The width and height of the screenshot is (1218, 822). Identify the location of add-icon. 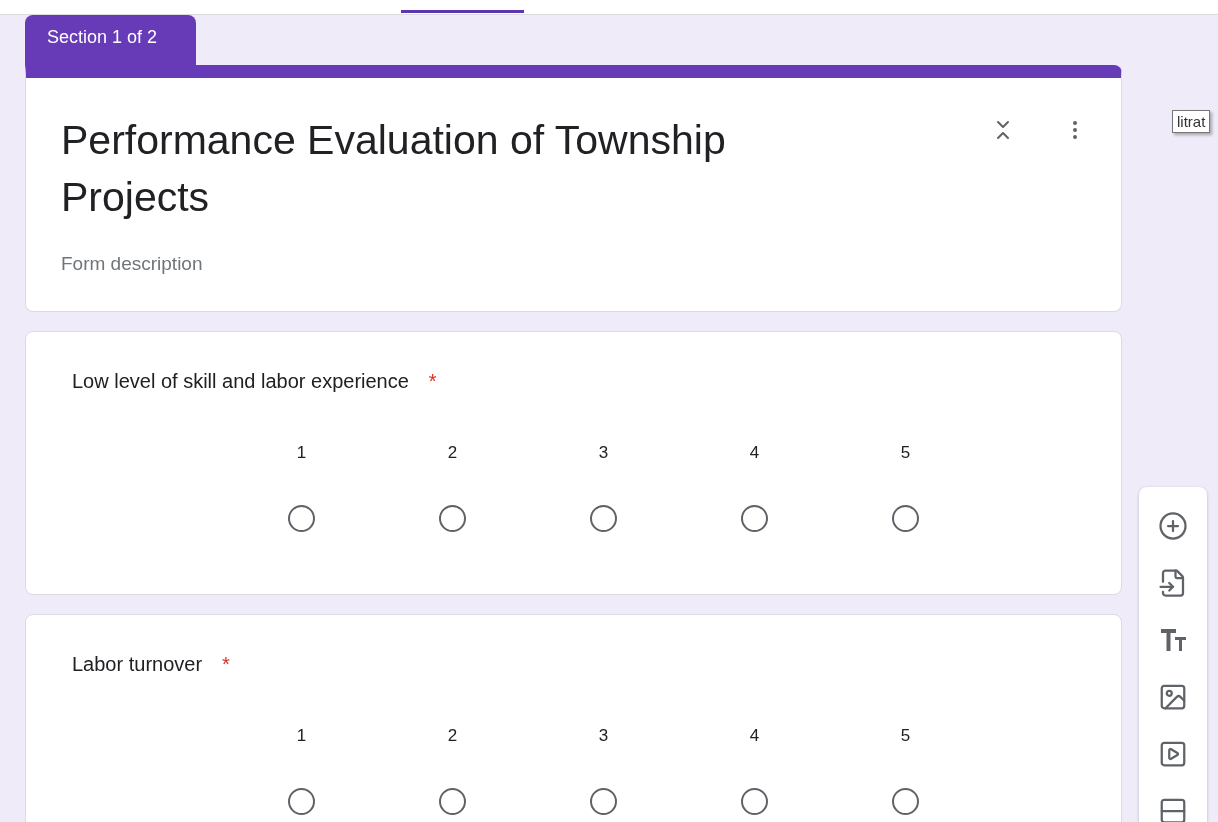
(1173, 526).